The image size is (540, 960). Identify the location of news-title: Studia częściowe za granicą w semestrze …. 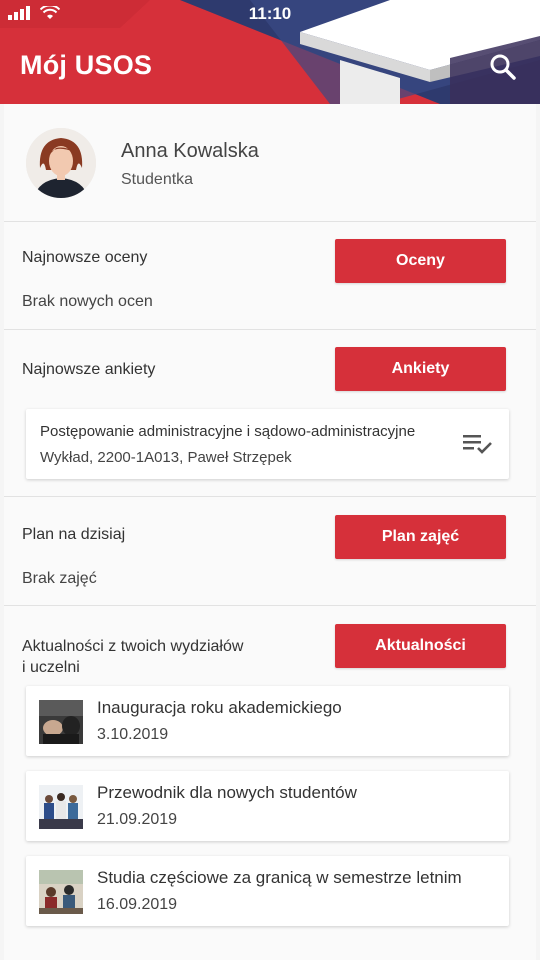
(279, 877).